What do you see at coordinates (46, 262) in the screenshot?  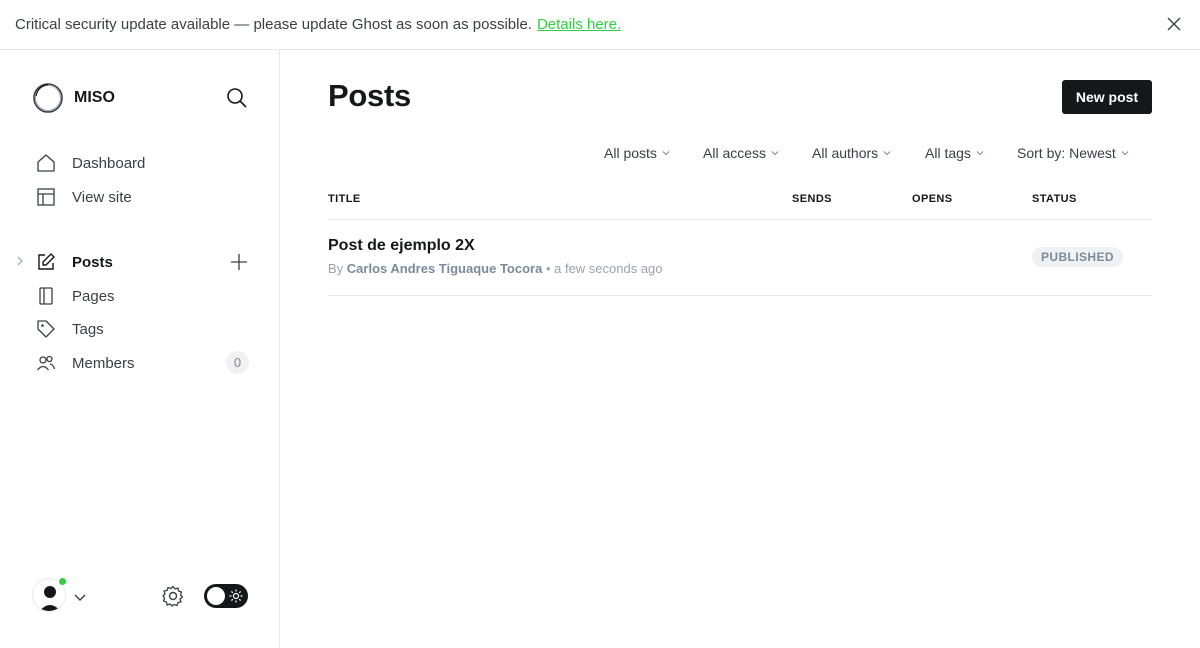 I see `edit-icon` at bounding box center [46, 262].